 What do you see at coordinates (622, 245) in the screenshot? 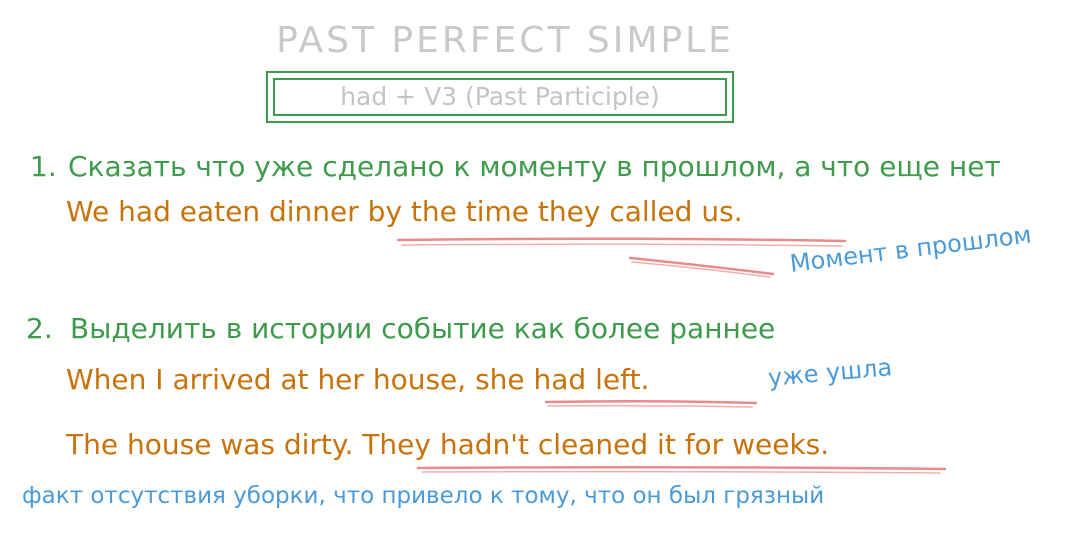
I see `underline-example-1-second` at bounding box center [622, 245].